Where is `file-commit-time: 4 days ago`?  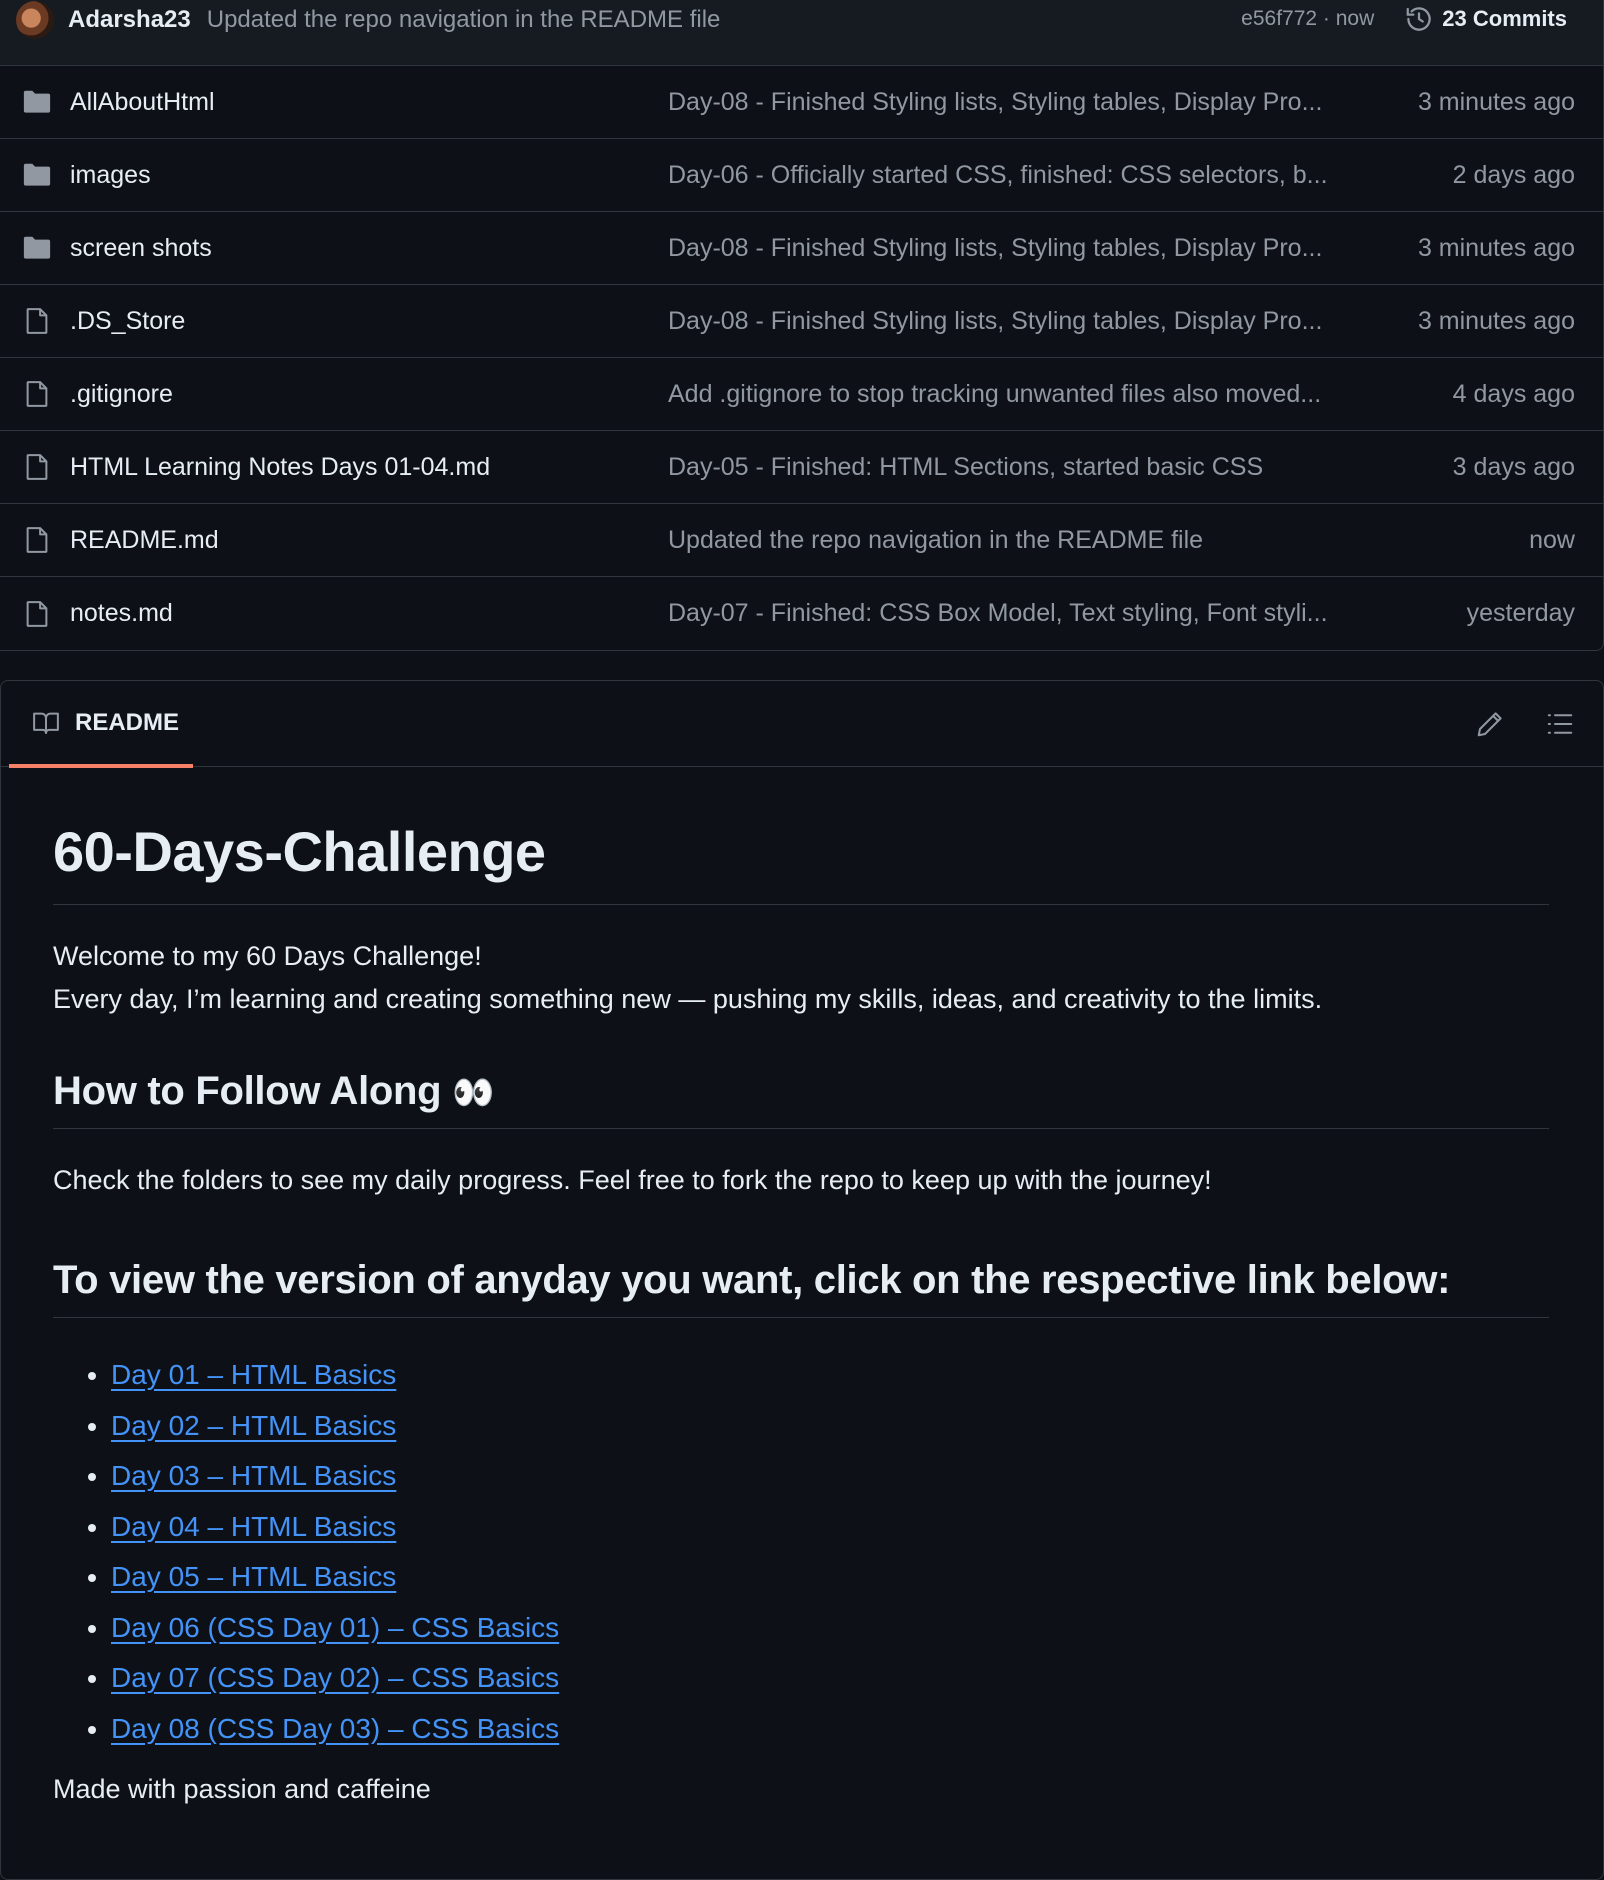
file-commit-time: 4 days ago is located at coordinates (1513, 393).